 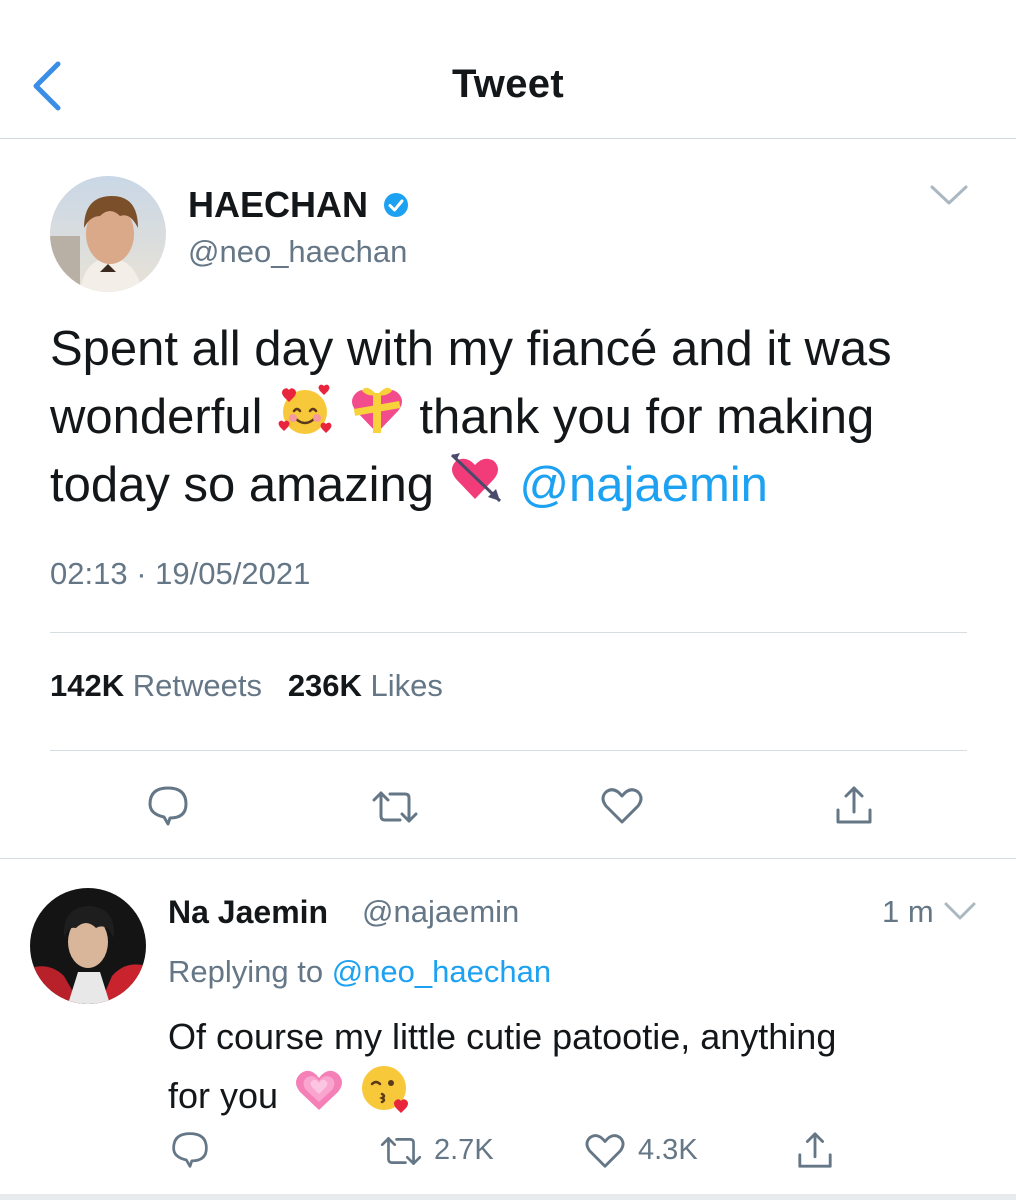 I want to click on tweet-text-line: Spent all day with my fiancé and it was, so click(x=471, y=349).